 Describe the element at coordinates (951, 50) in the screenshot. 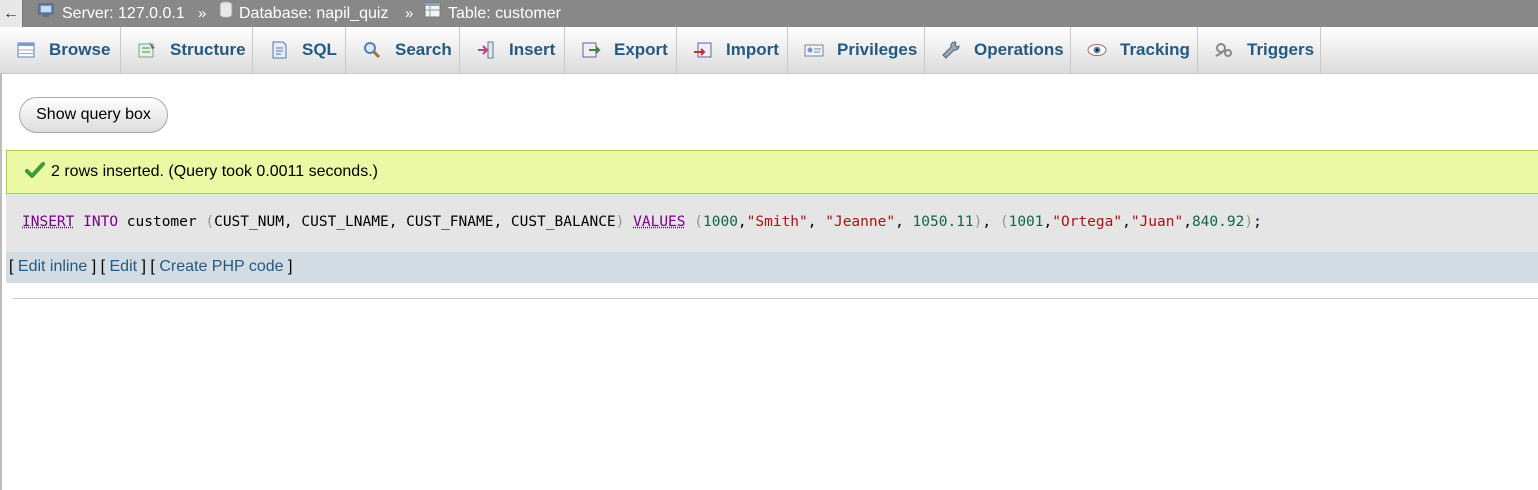

I see `operations-icon` at that location.